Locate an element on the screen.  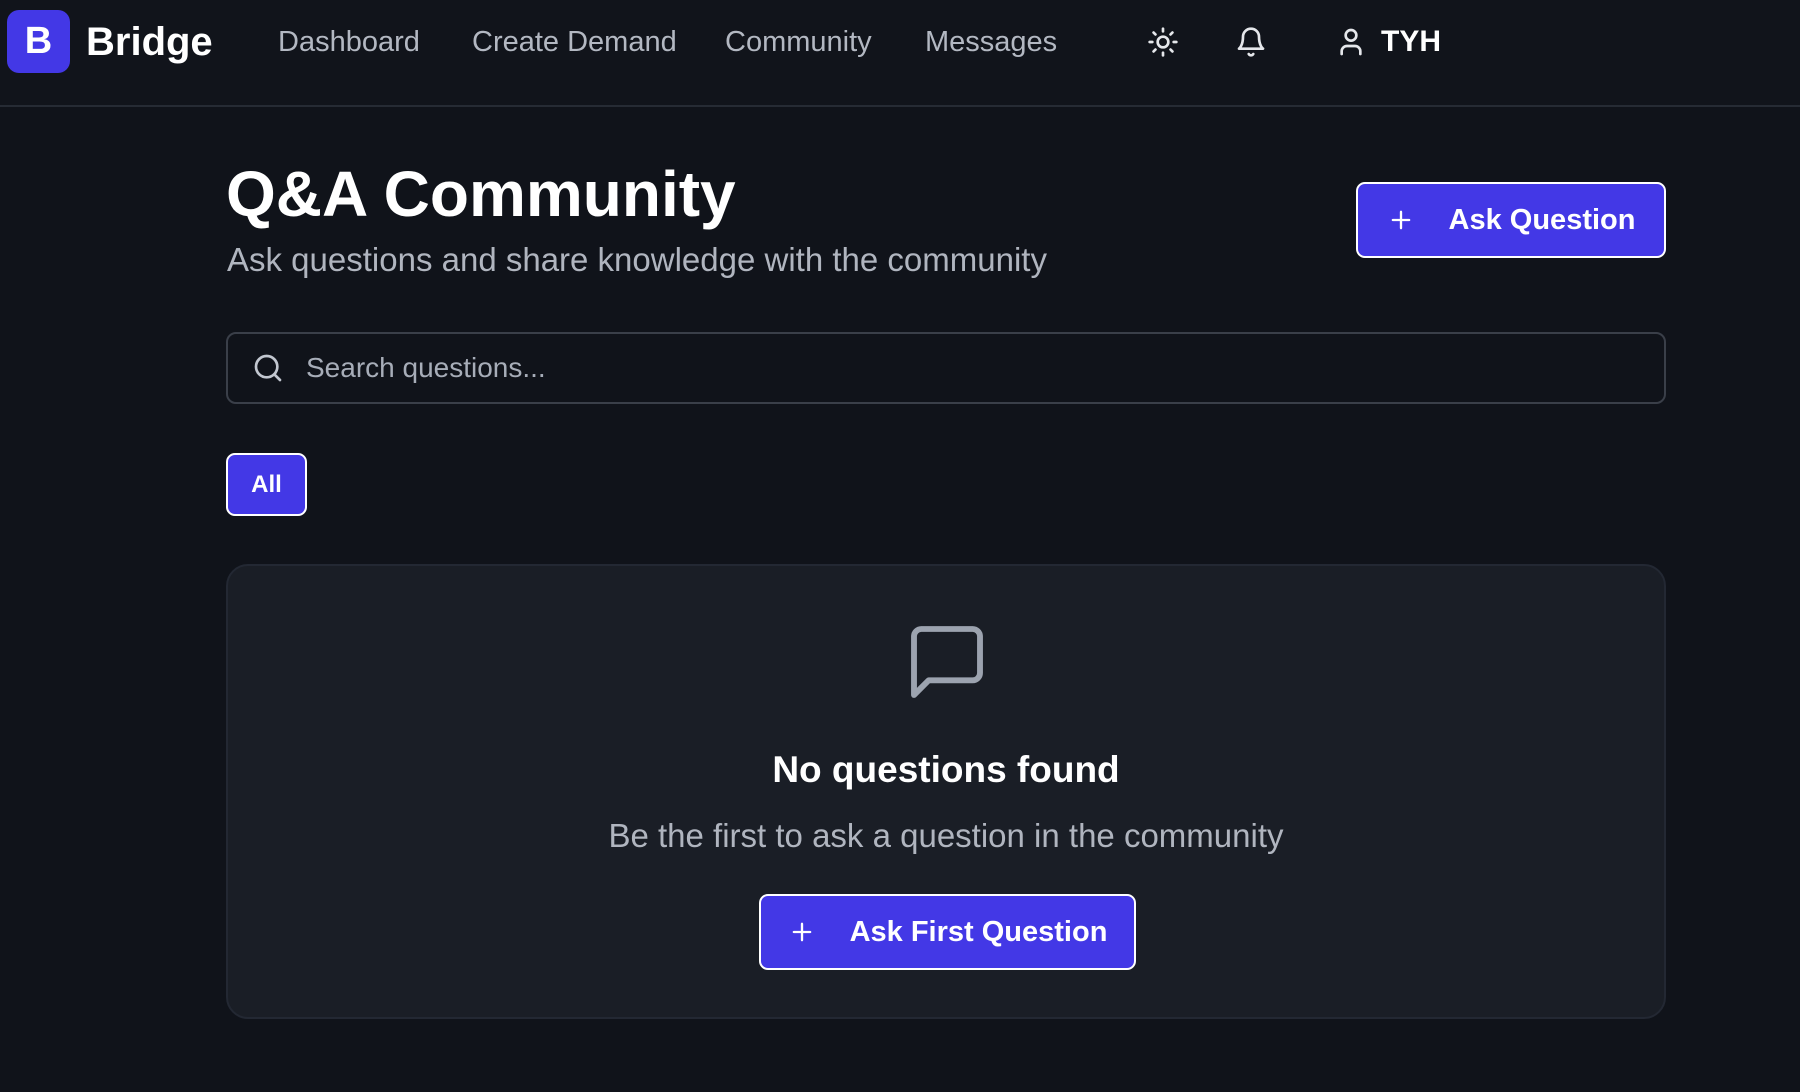
empty-state-title: No questions found is located at coordinates (946, 769).